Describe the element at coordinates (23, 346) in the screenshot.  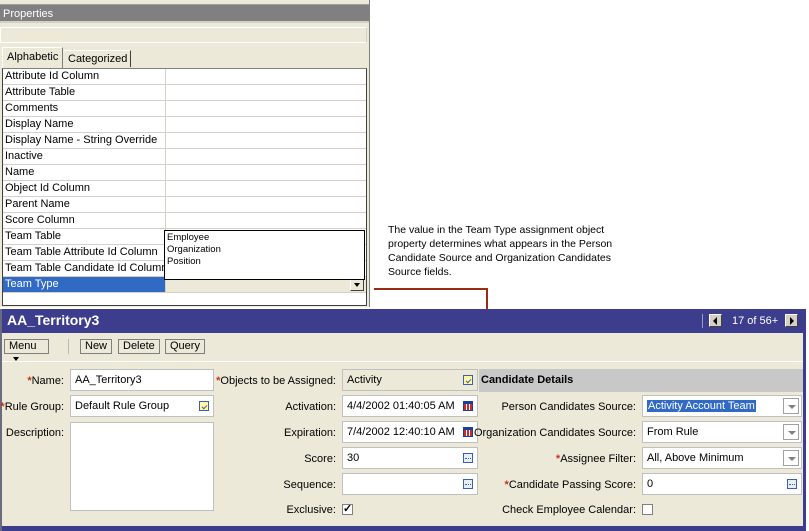
I see `menu-label: Menu` at that location.